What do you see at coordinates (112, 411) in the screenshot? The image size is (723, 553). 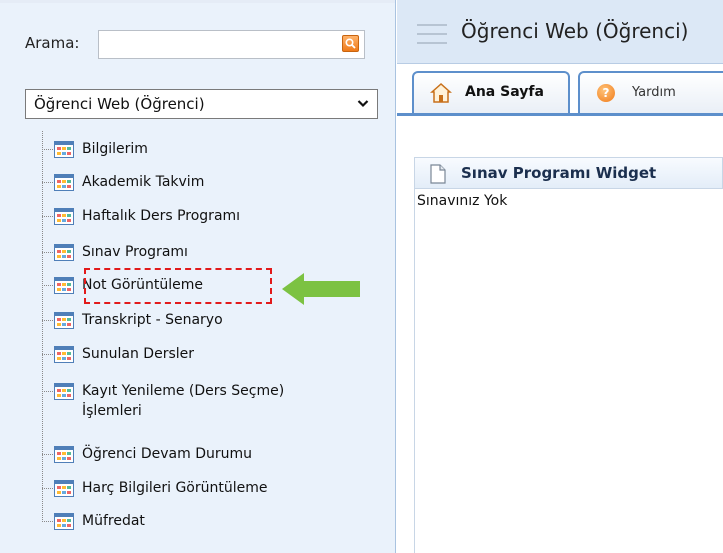 I see `sidebar-item-label-line2: İşlemleri` at bounding box center [112, 411].